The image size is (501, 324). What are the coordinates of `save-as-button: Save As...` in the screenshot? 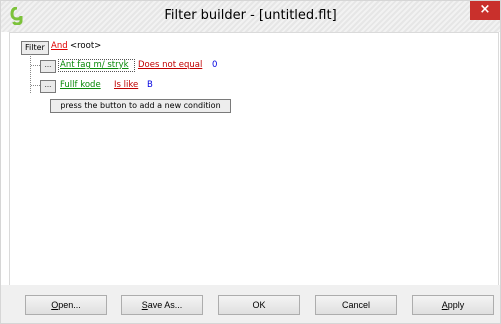 It's located at (162, 305).